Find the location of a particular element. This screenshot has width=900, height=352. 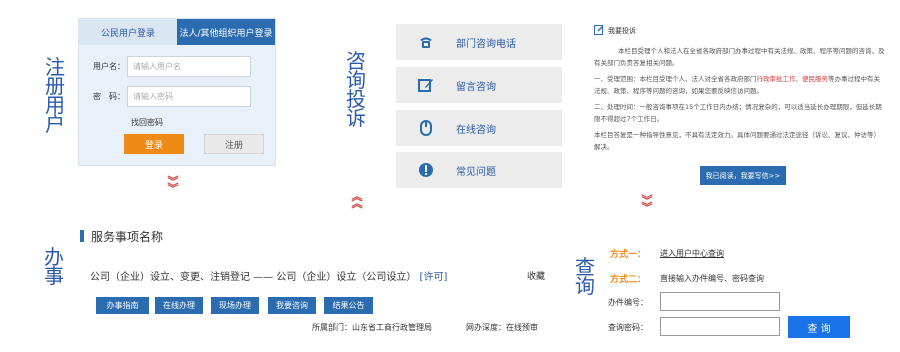

service-consult-button: 我要咨询 is located at coordinates (292, 305).